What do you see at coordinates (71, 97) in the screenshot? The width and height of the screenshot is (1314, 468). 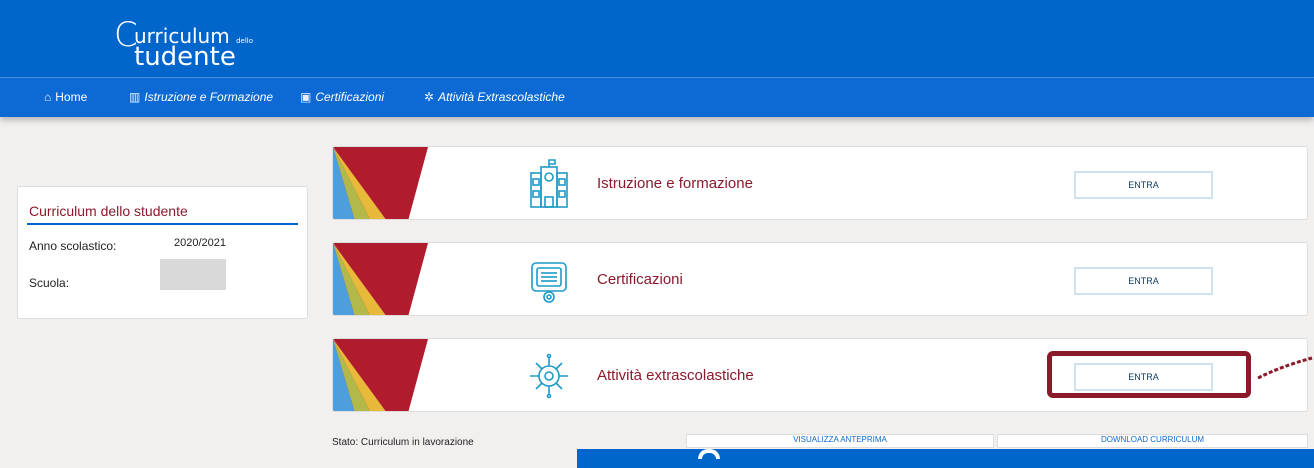 I see `nav-home-label: Home` at bounding box center [71, 97].